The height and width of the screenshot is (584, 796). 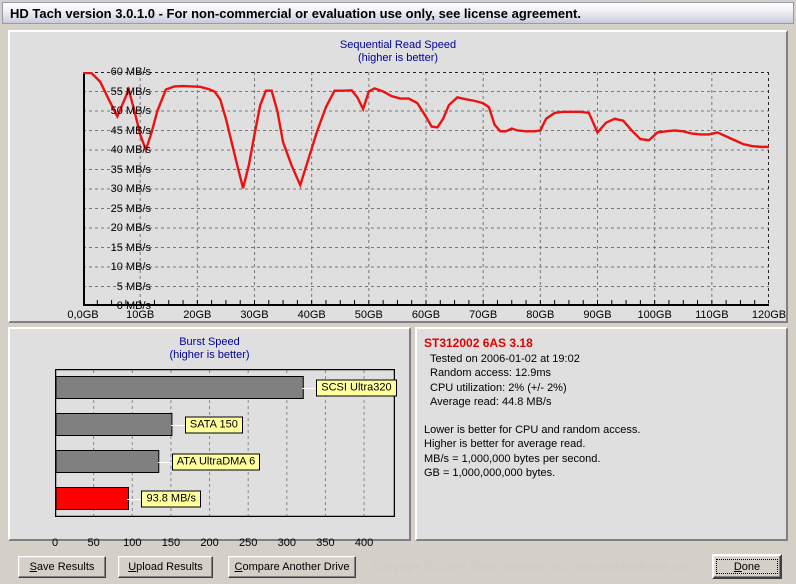 I want to click on sequential-x-tick: 50GB, so click(x=368, y=315).